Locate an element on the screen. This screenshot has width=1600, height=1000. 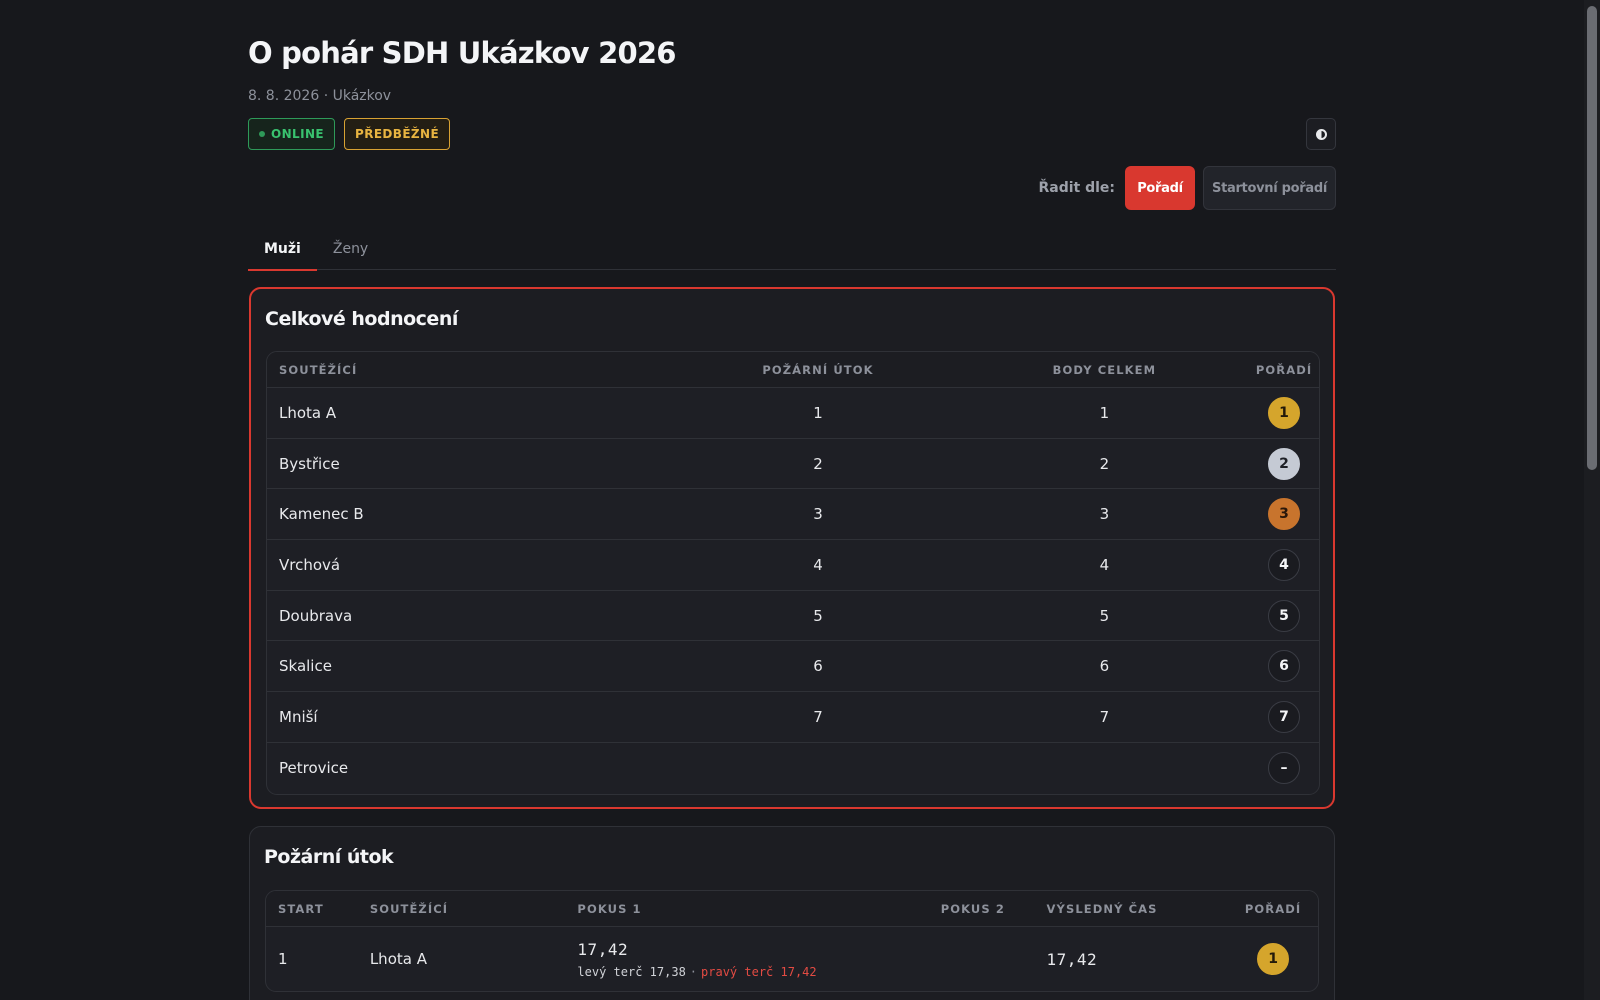
status-badges: ONLINE PŘEDBĚŽNÉ is located at coordinates (349, 134).